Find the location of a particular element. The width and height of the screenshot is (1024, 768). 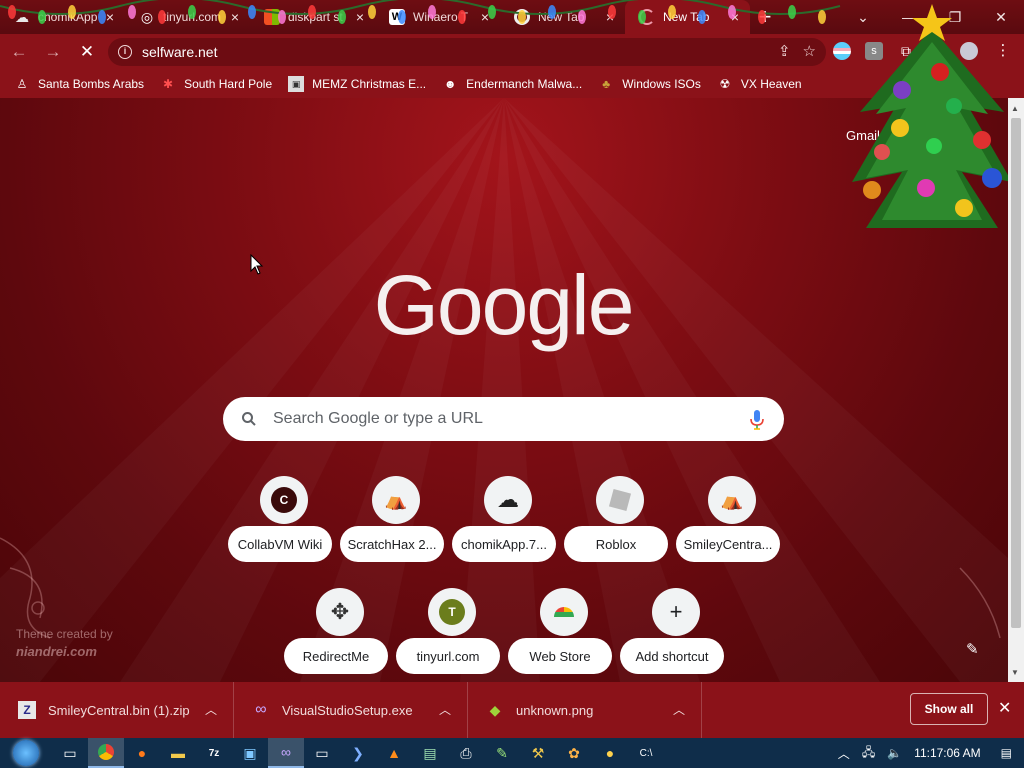

site-info-icon: i is located at coordinates (125, 52).